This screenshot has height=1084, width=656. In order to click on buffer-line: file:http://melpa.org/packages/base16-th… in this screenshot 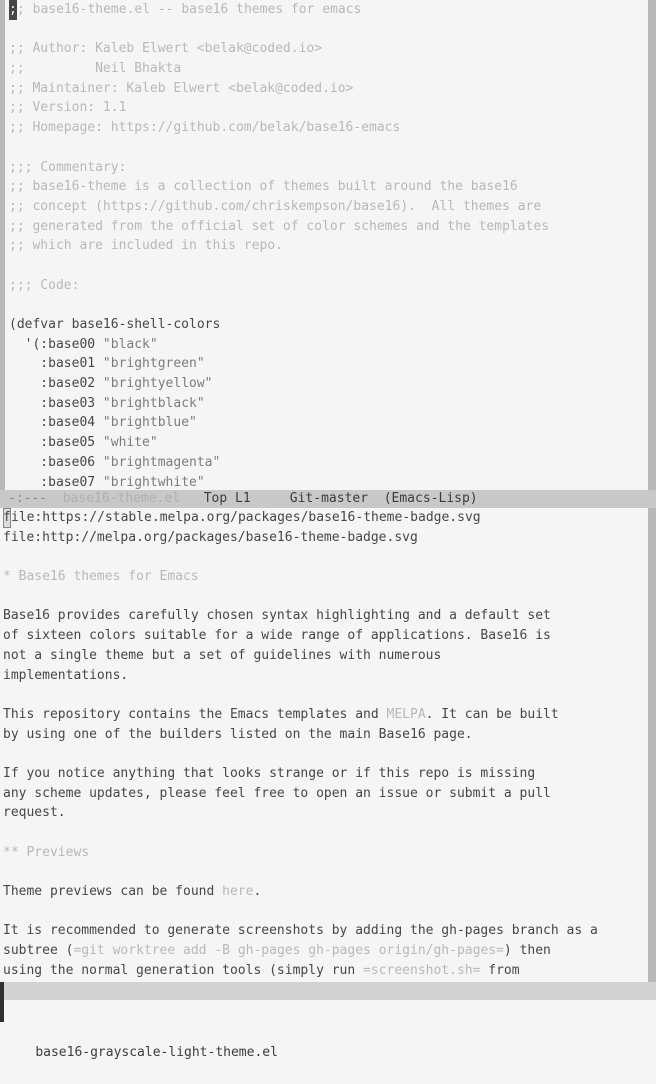, I will do `click(300, 538)`.